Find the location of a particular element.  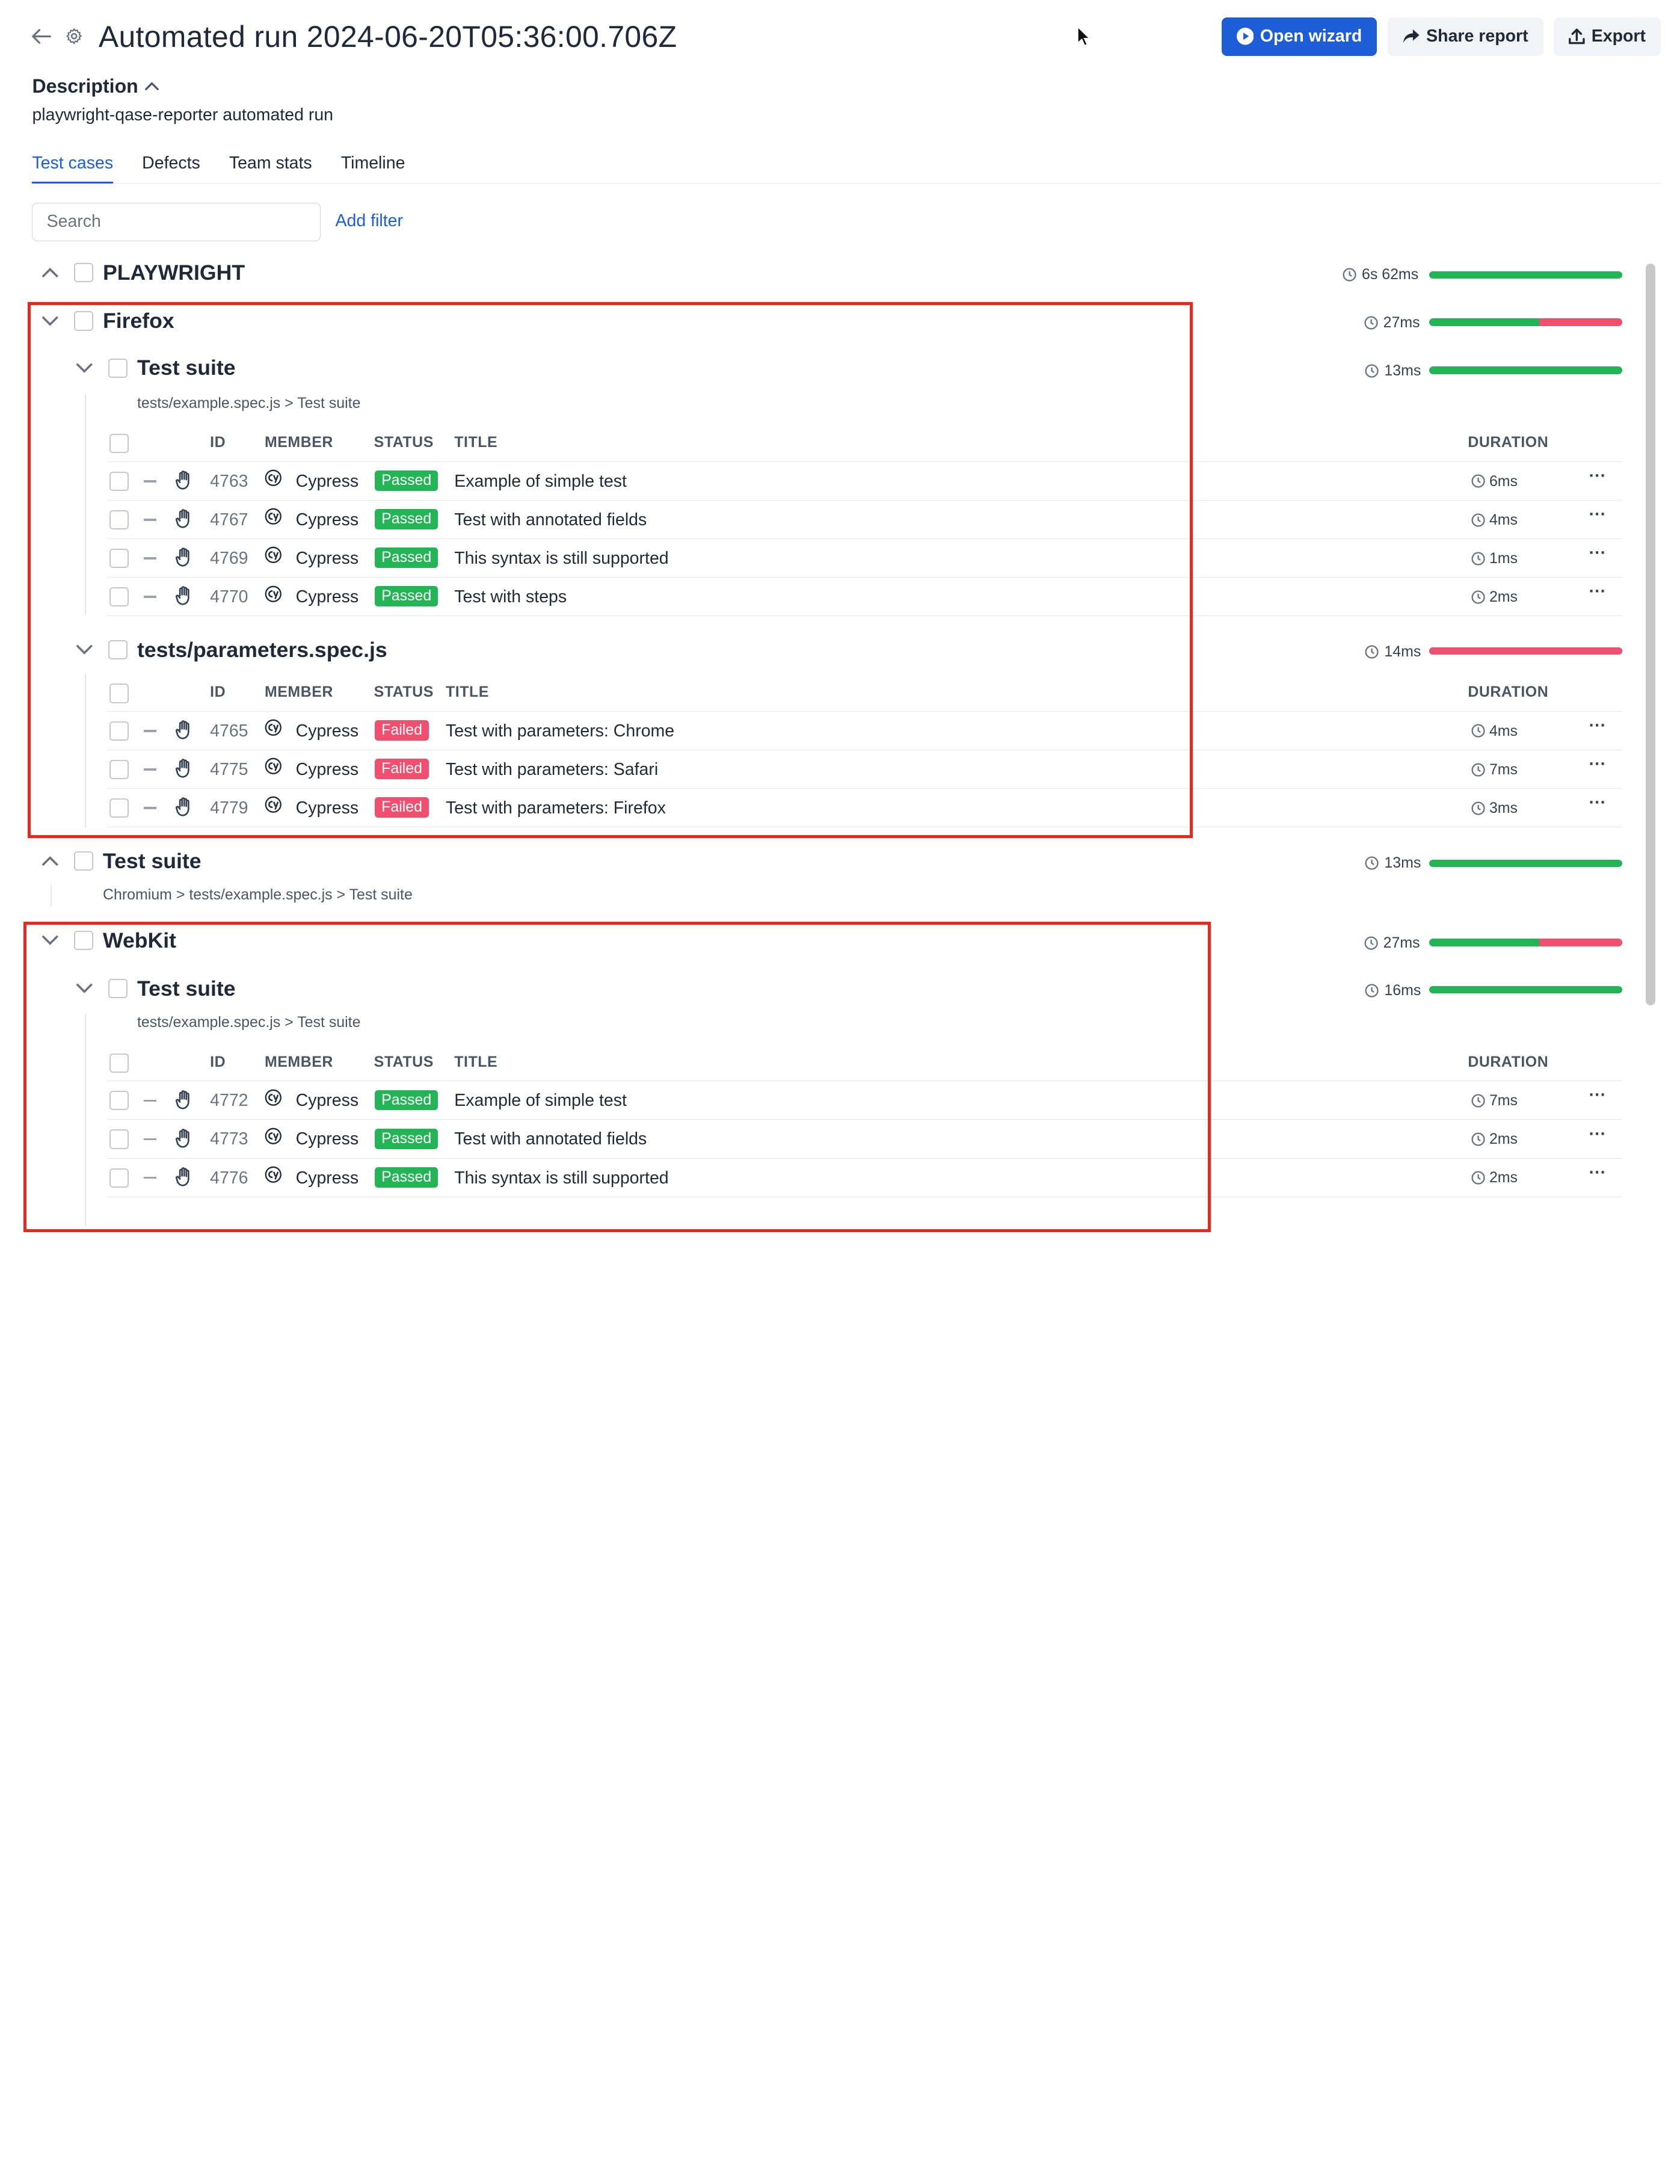

test-id: 4773 is located at coordinates (229, 1139).